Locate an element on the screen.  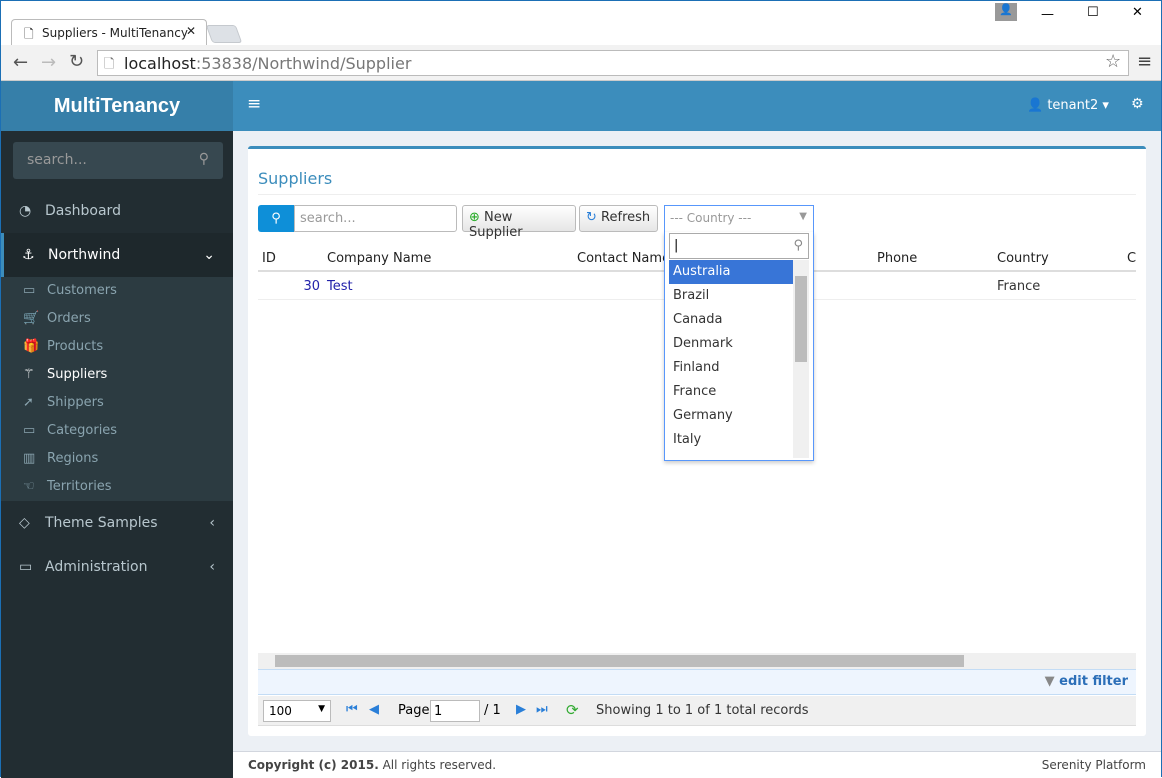
country-option: Germany is located at coordinates (731, 416).